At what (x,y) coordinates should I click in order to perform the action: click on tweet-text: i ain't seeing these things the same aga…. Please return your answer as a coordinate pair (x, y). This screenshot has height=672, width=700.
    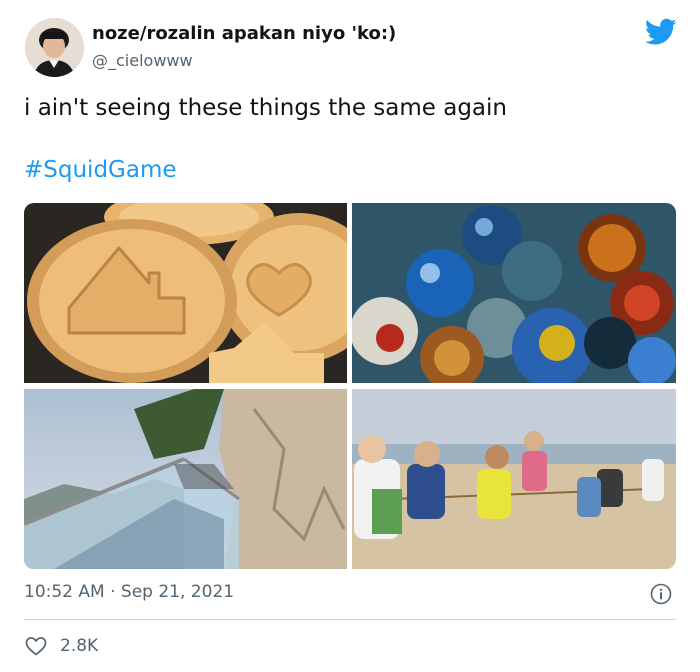
    Looking at the image, I should click on (265, 108).